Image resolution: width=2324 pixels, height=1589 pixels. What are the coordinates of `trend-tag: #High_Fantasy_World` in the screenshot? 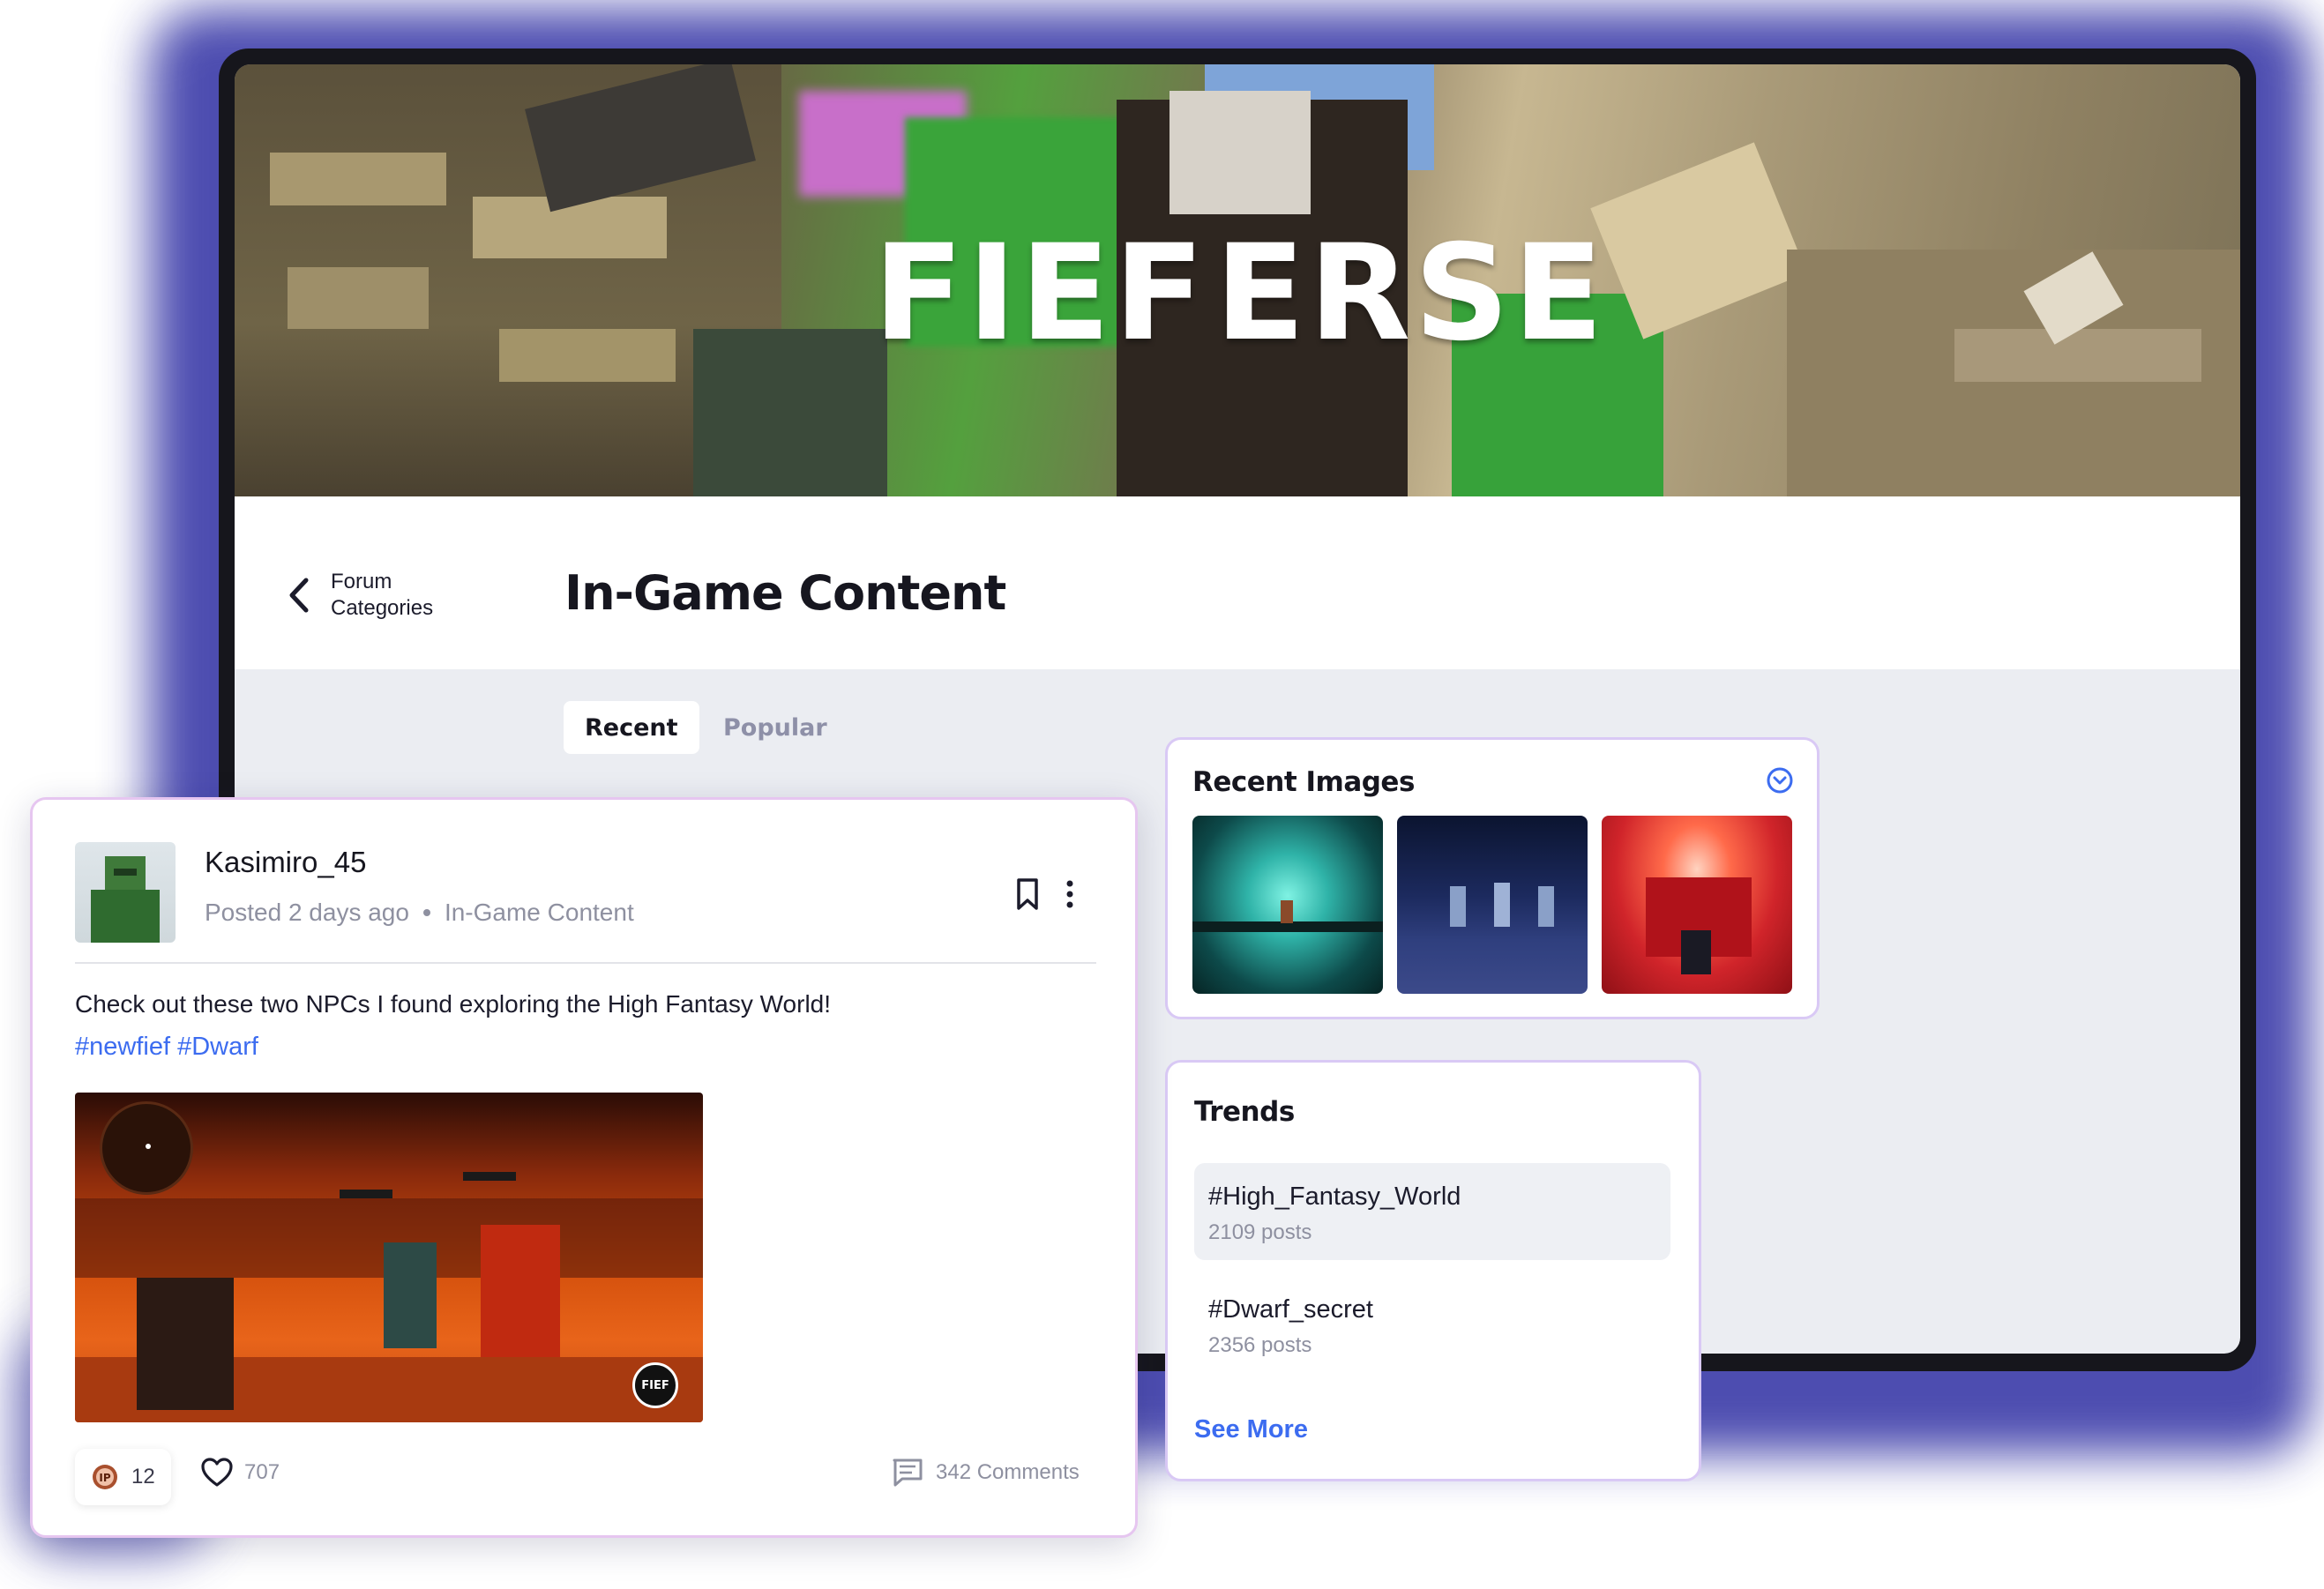 It's located at (1334, 1196).